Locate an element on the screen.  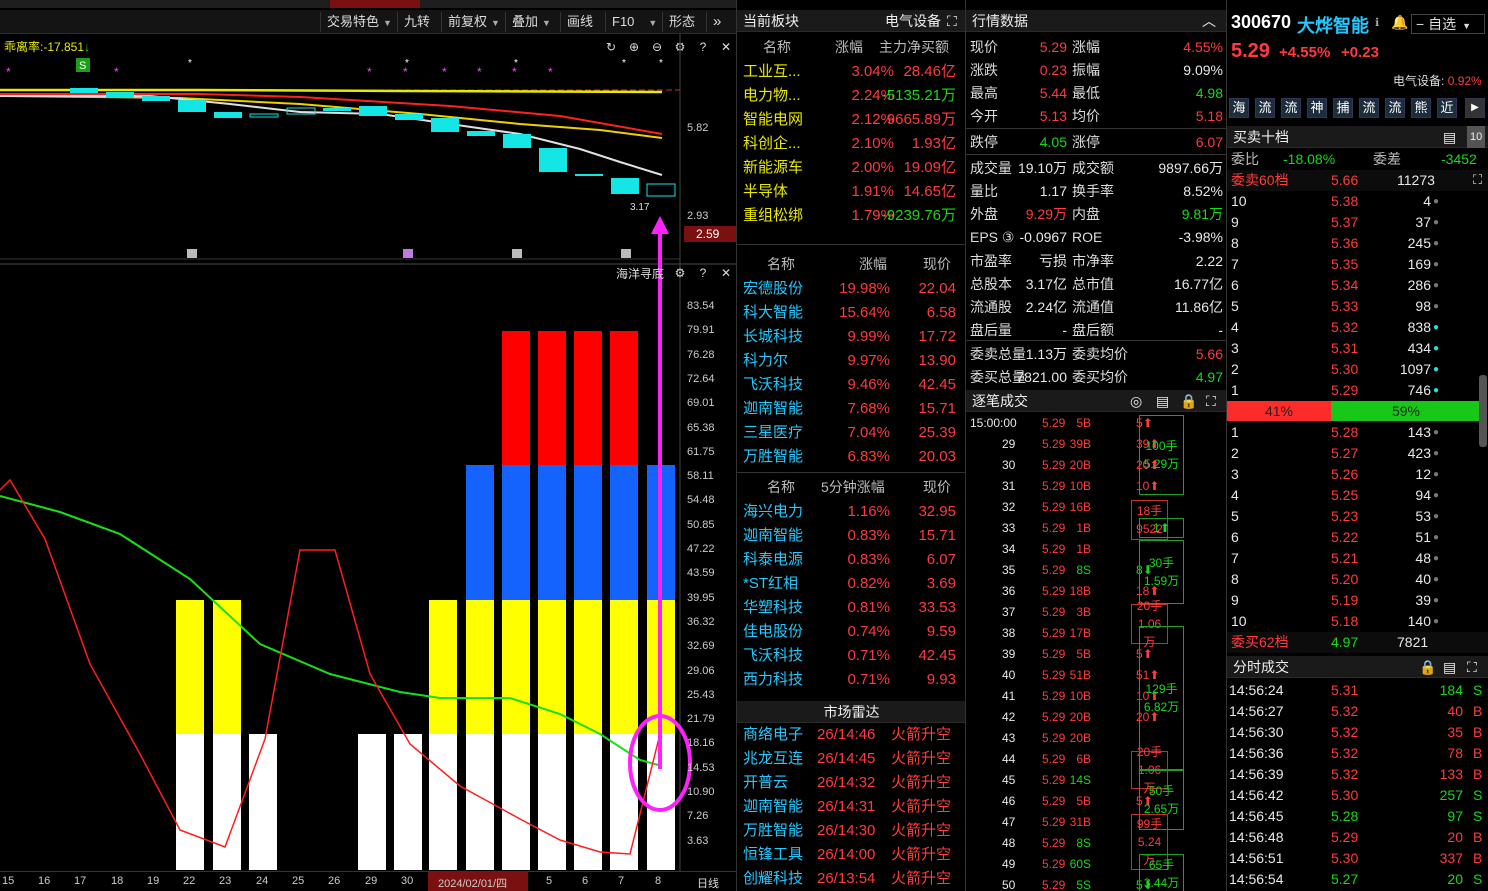
toolbar-jiuzhuan: 九转 is located at coordinates (416, 22).